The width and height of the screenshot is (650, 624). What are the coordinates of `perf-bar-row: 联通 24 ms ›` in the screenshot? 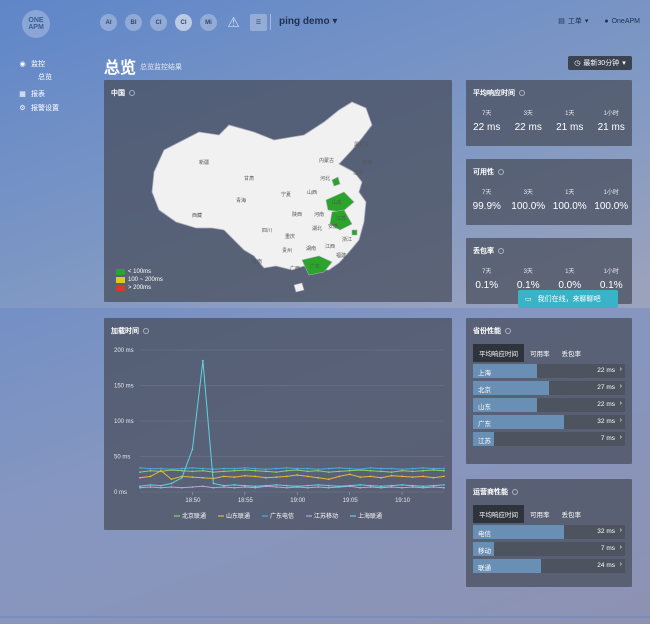 It's located at (549, 566).